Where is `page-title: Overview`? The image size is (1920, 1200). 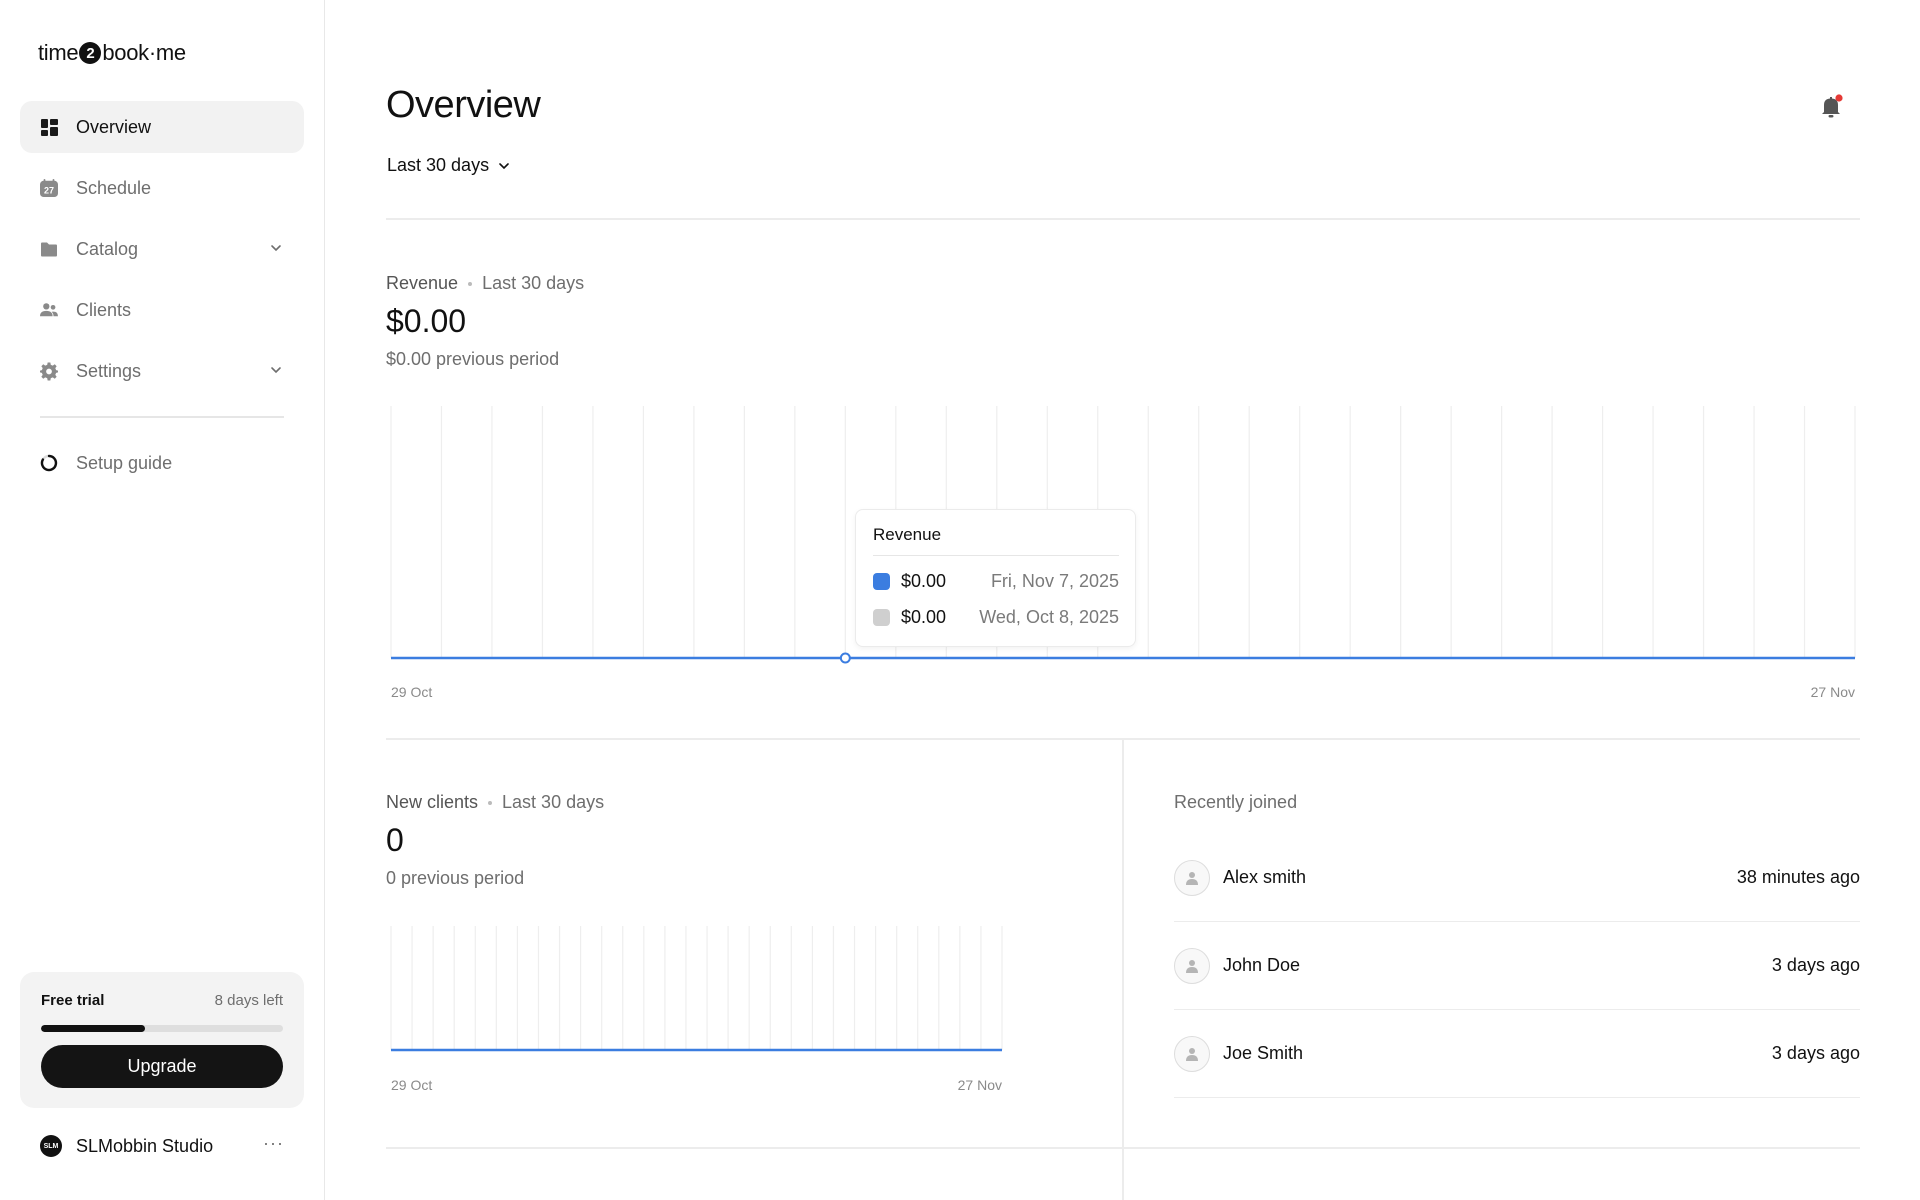
page-title: Overview is located at coordinates (463, 105).